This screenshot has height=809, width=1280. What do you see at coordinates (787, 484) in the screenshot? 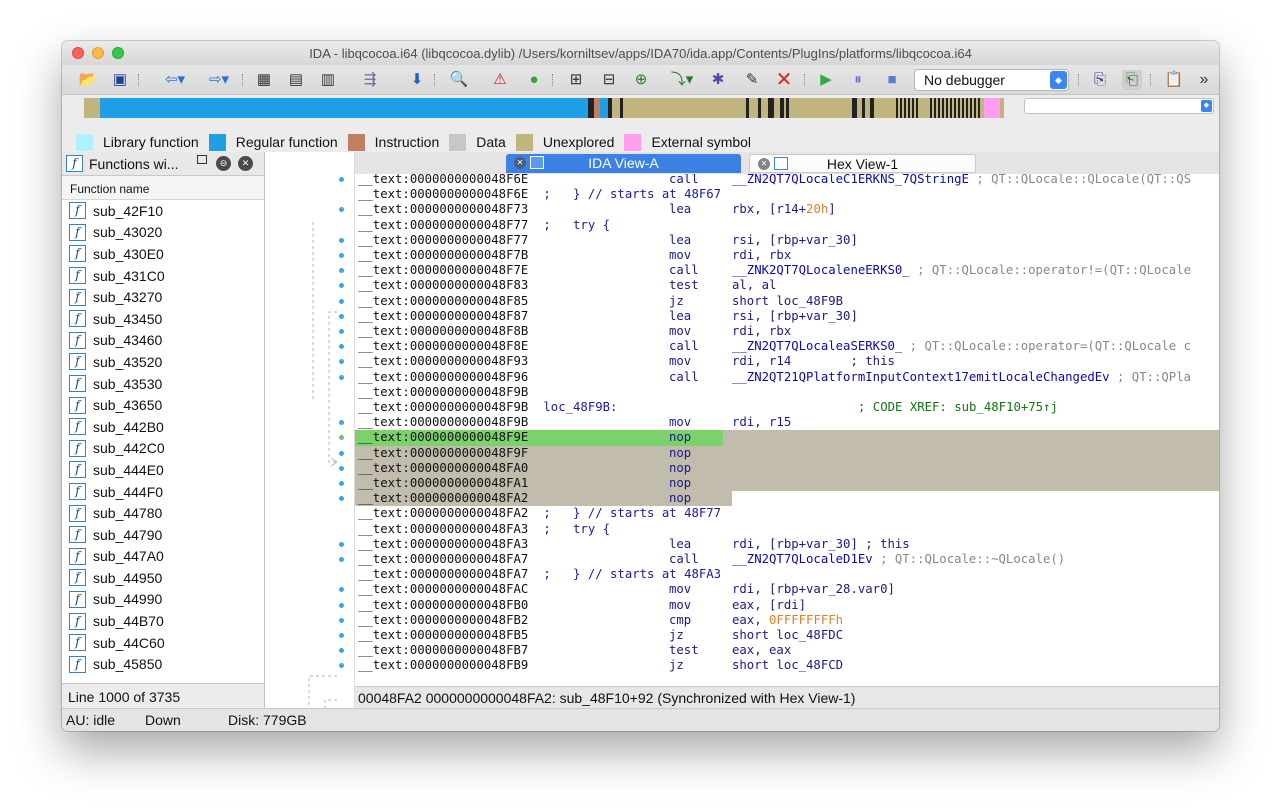
I see `disasm-line: __text:0000000000048FA1 nop` at bounding box center [787, 484].